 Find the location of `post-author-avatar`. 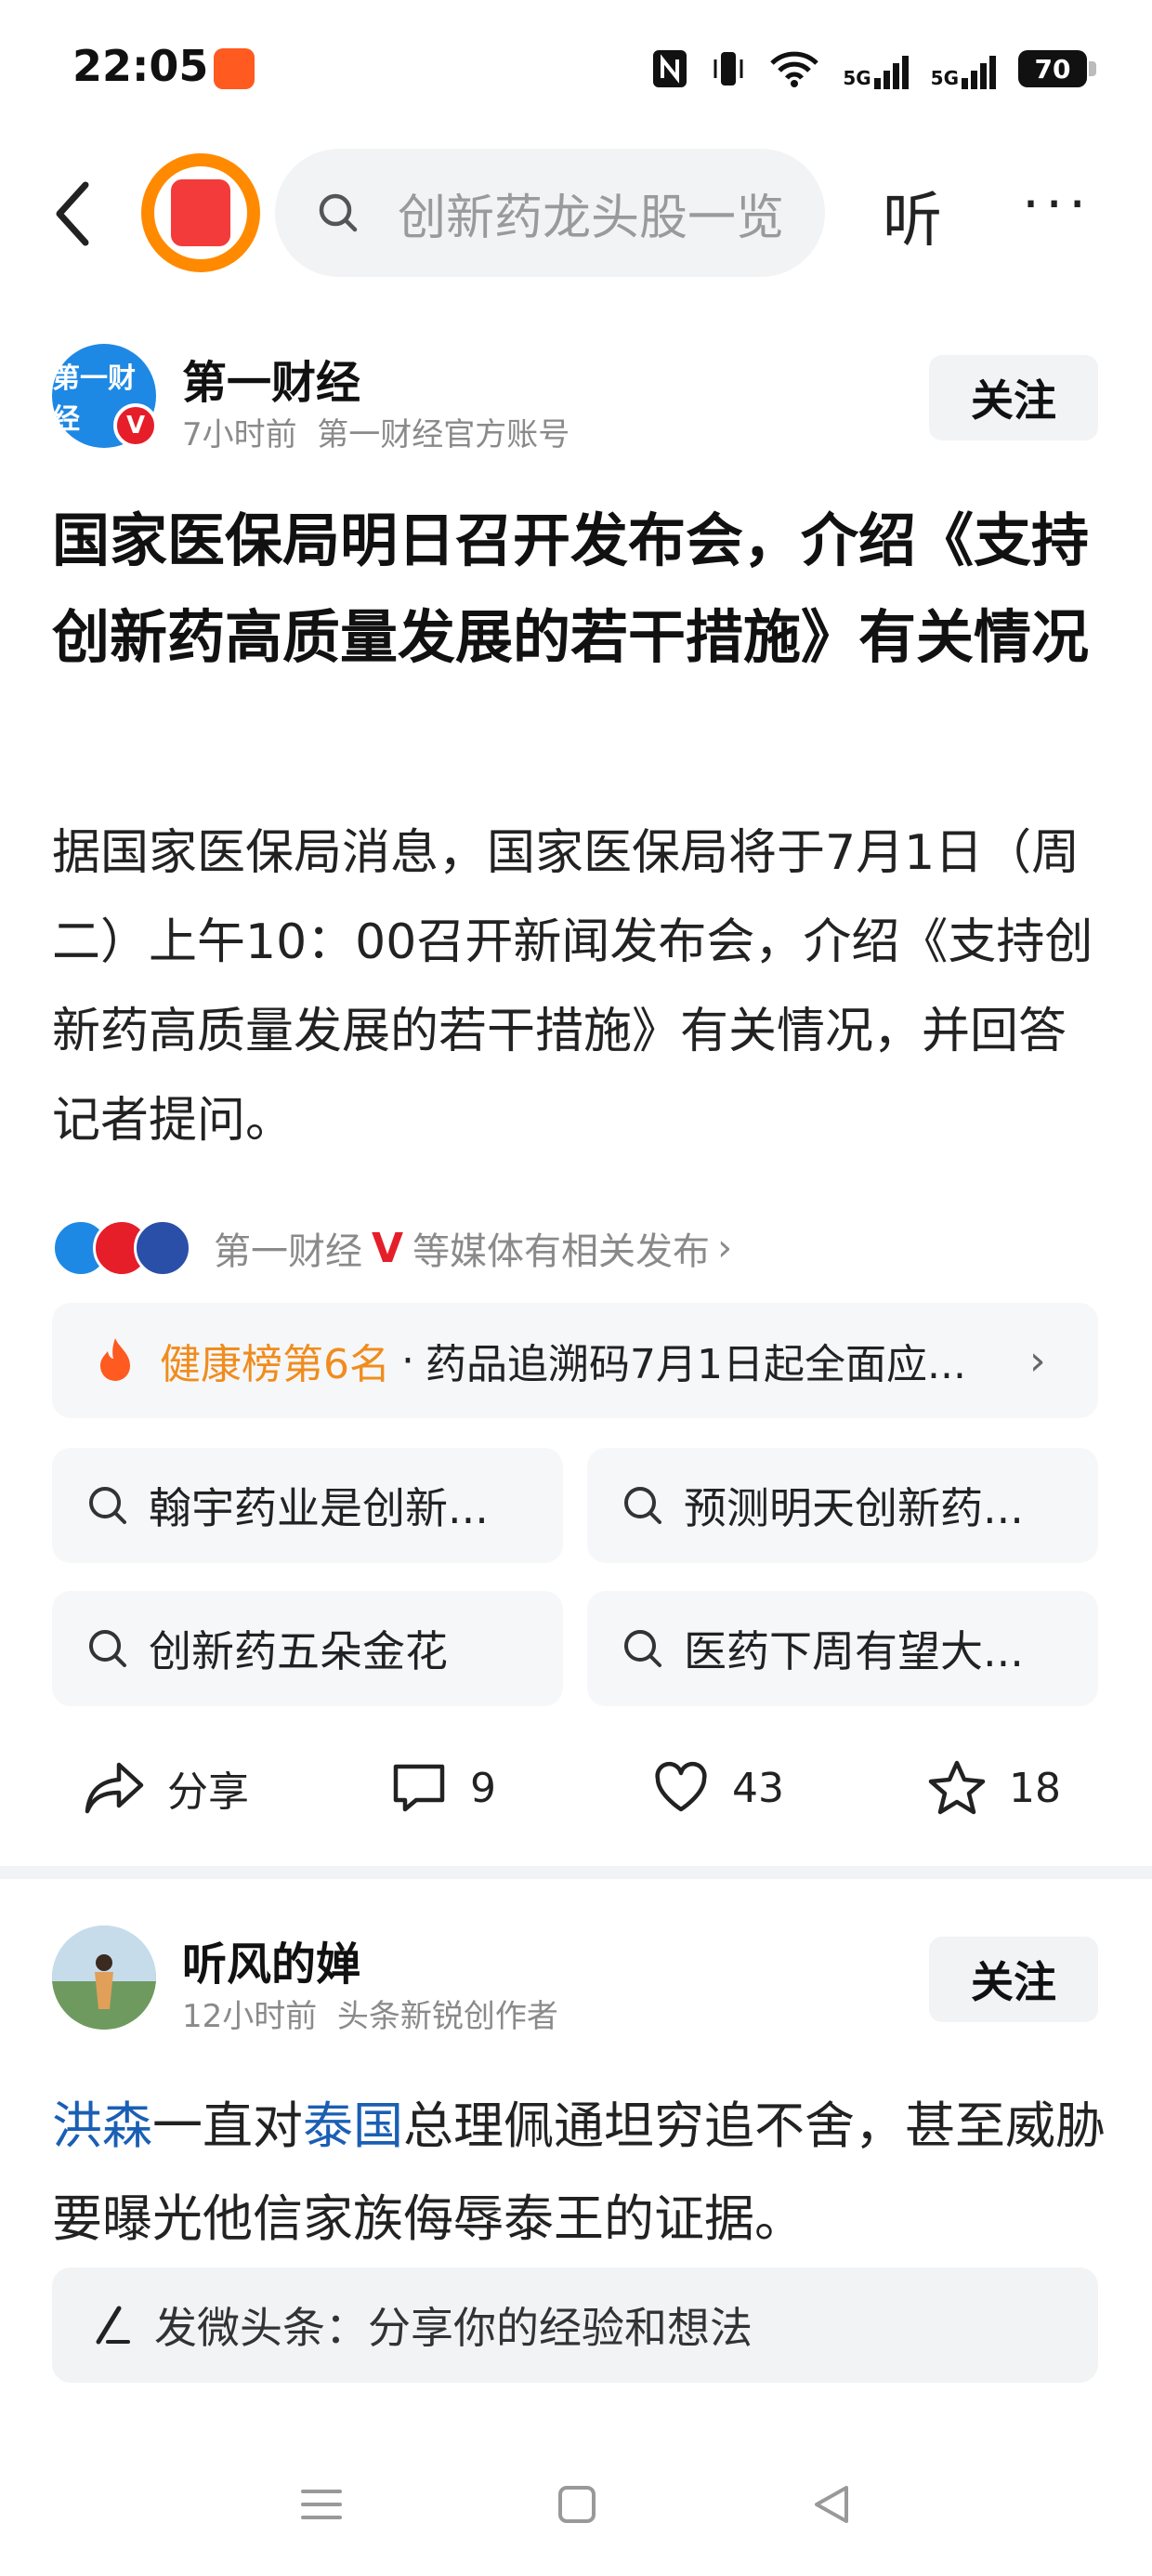

post-author-avatar is located at coordinates (104, 1977).